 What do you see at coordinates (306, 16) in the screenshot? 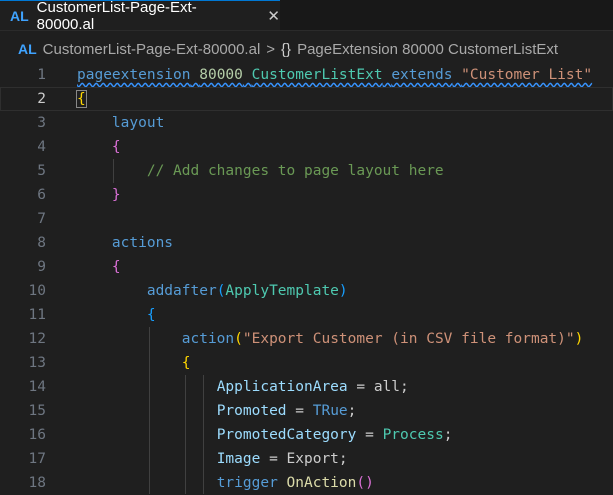
I see `editor-tab-bar: AL CustomerList-Page-Ext-80000.al ✕` at bounding box center [306, 16].